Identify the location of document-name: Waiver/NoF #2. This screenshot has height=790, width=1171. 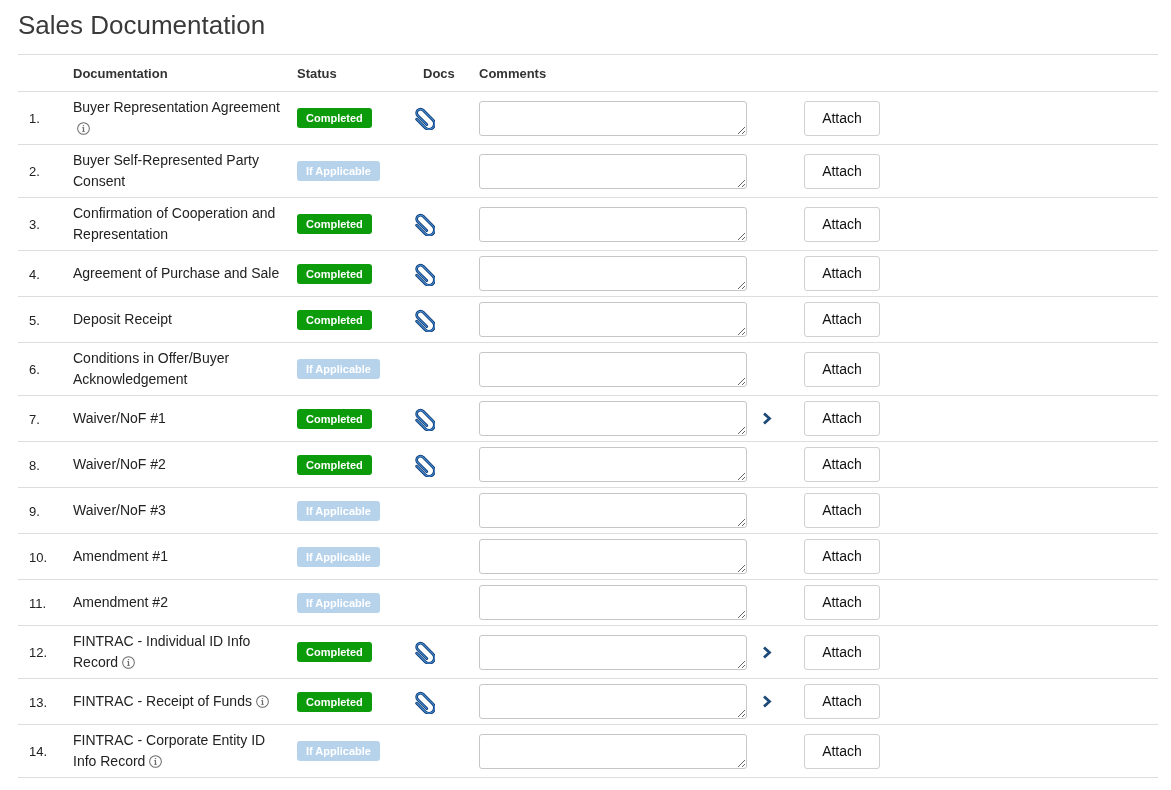
(119, 464).